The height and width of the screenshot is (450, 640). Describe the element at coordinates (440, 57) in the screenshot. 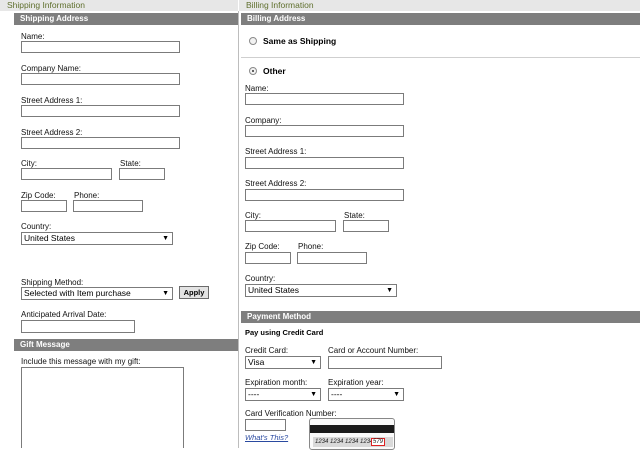

I see `billing-option-separator` at that location.